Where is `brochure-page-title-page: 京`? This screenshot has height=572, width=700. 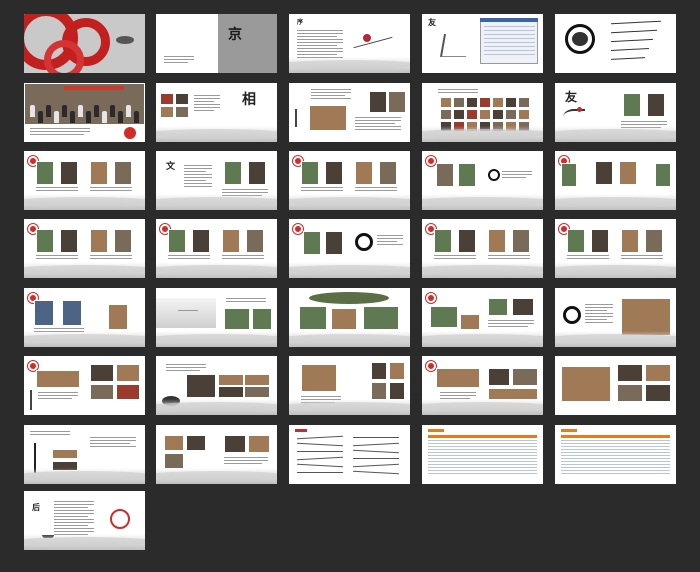
brochure-page-title-page: 京 is located at coordinates (216, 43).